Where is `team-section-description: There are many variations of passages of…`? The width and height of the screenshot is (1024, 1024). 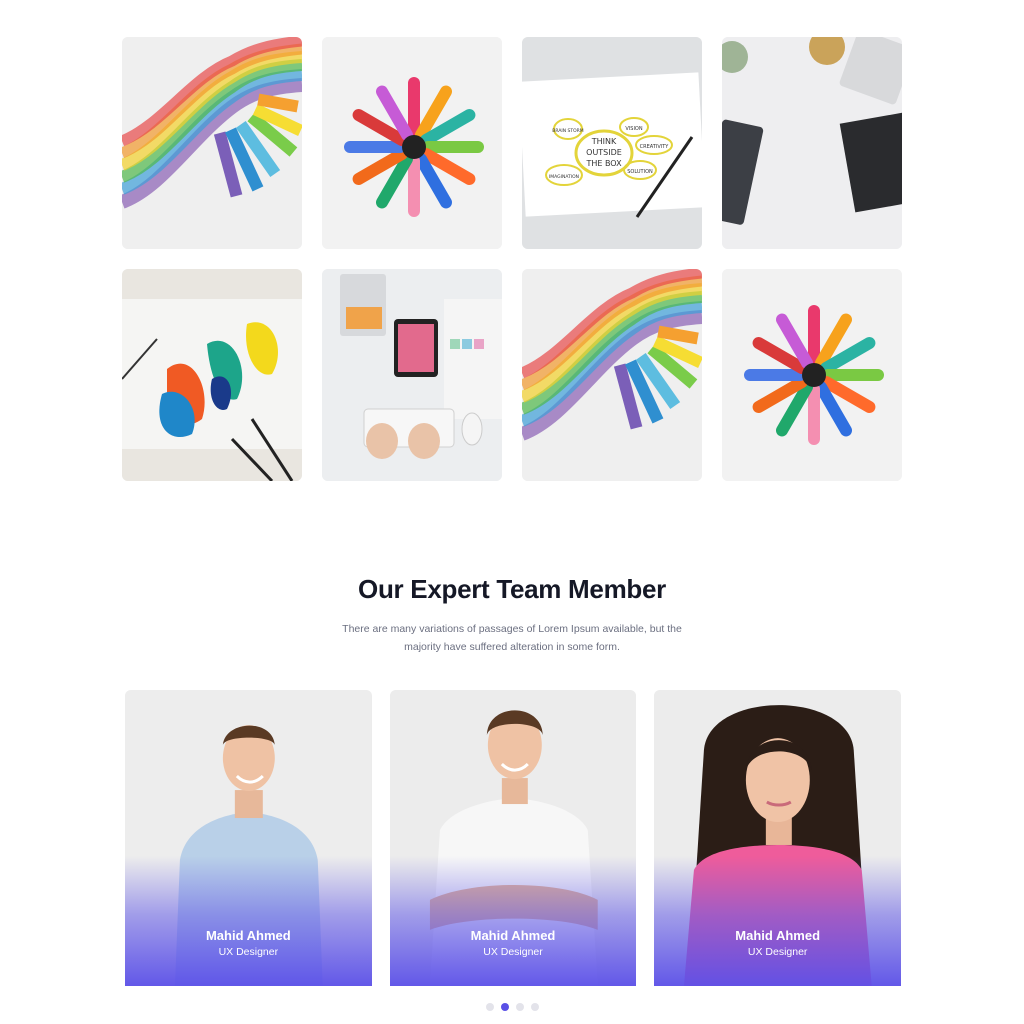
team-section-description: There are many variations of passages of… is located at coordinates (512, 638).